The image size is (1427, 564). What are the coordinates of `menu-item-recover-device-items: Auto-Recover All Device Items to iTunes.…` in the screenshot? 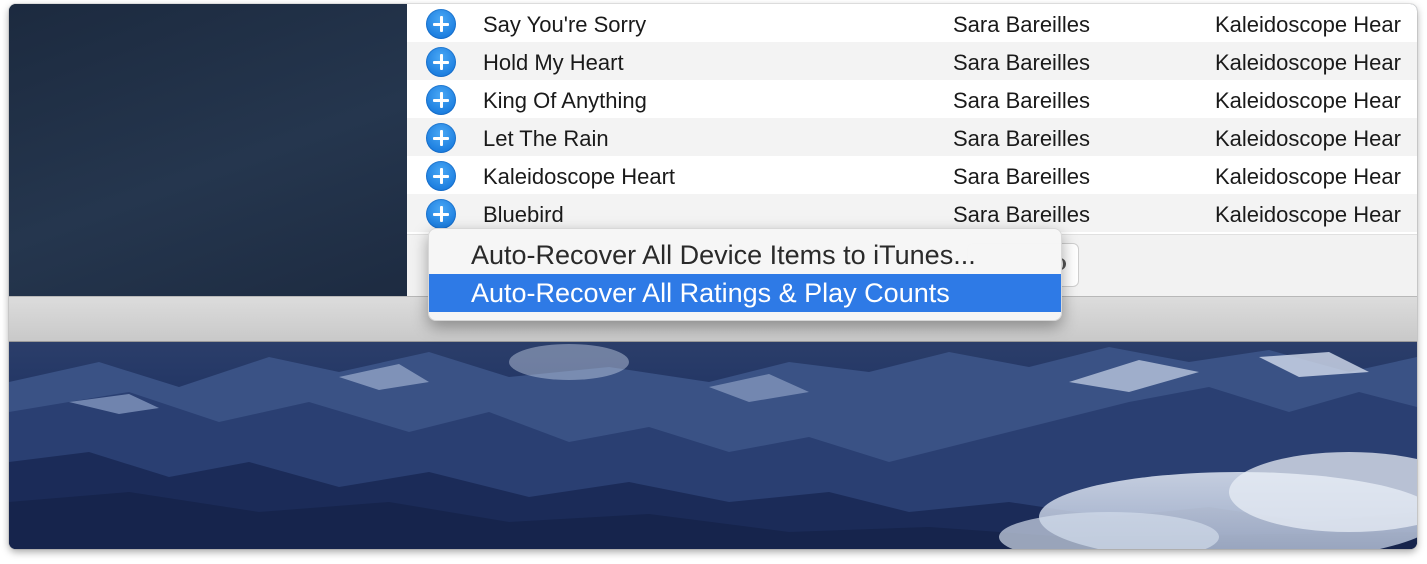 It's located at (745, 255).